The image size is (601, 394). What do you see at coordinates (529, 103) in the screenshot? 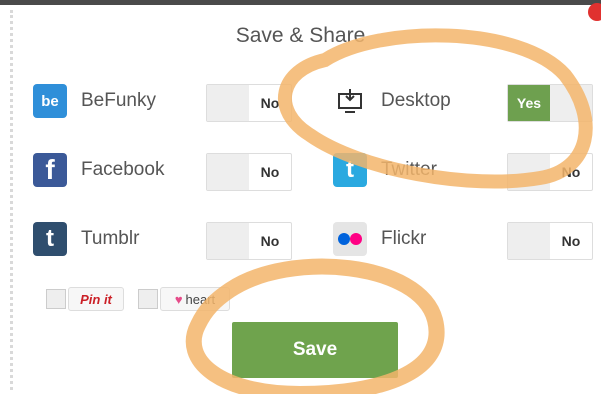
I see `toggle-state-desktop: Yes` at bounding box center [529, 103].